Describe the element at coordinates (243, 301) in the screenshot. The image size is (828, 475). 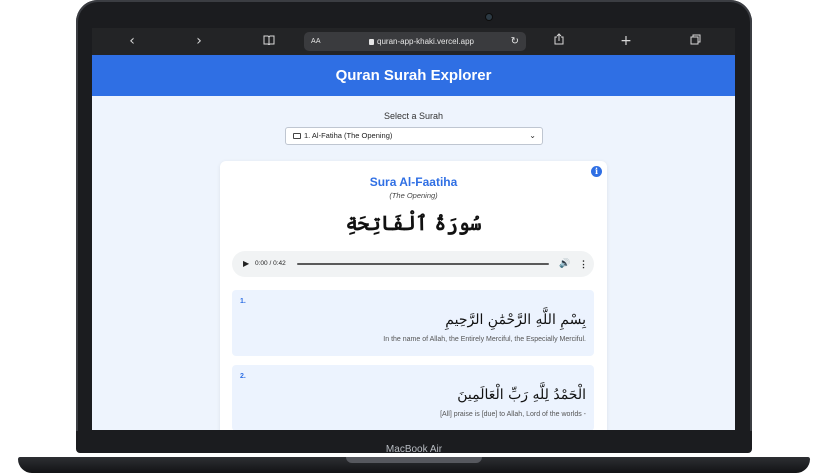
I see `ayah-number: 1.` at that location.